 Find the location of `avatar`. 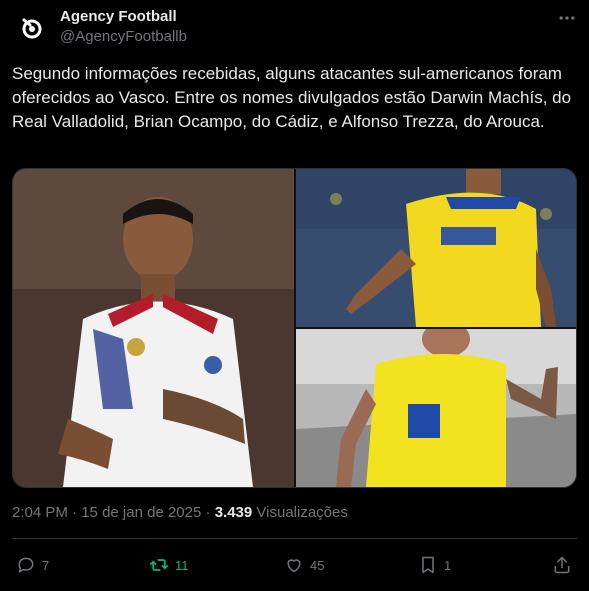

avatar is located at coordinates (32, 28).